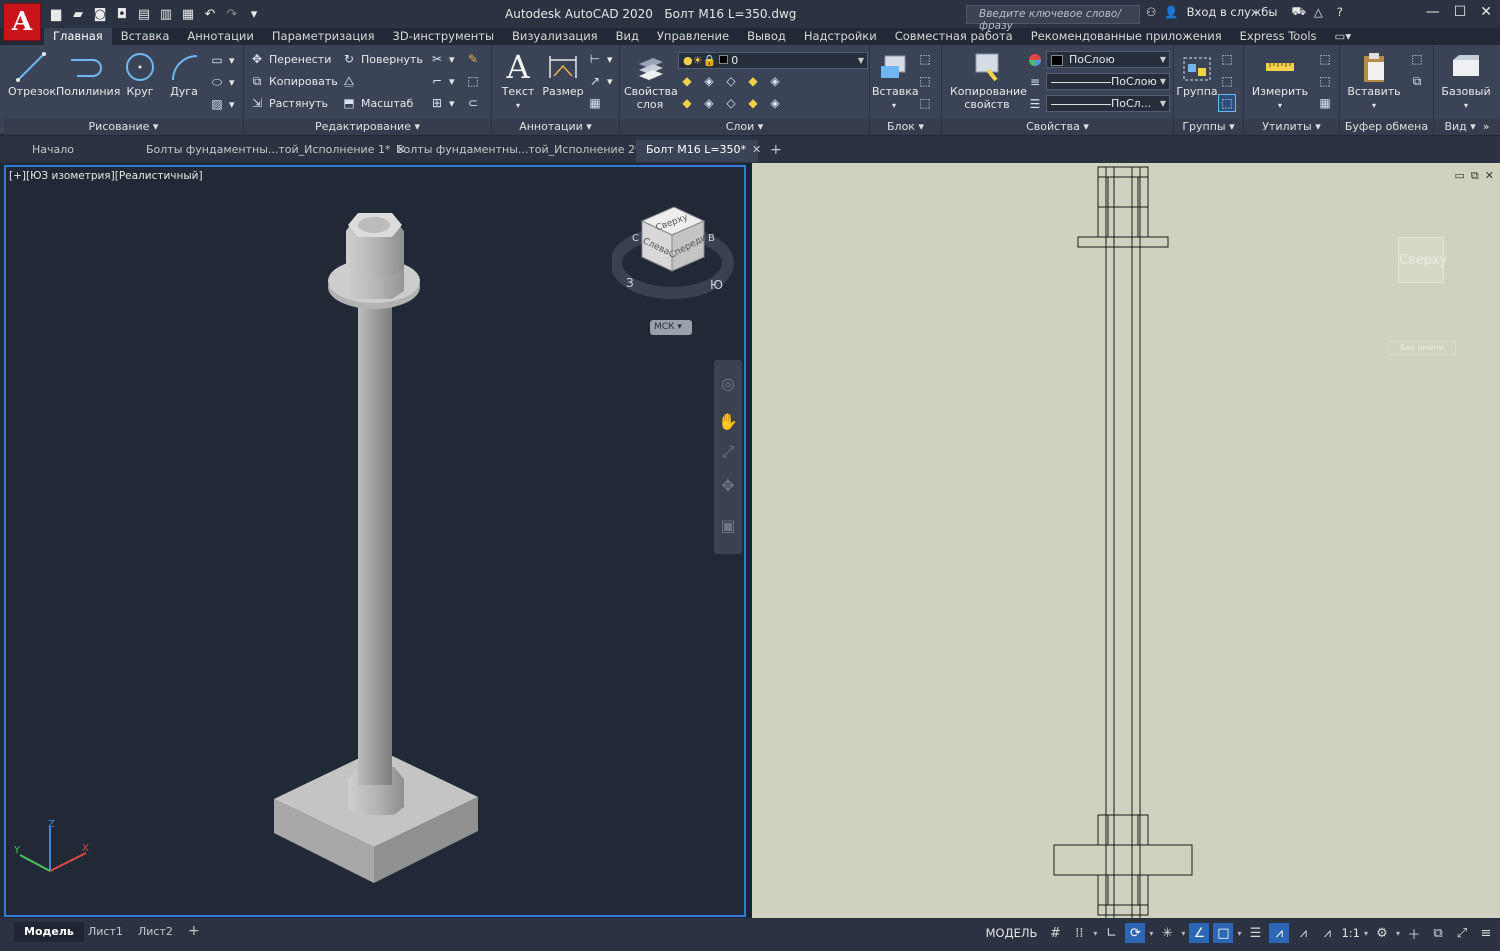 Image resolution: width=1500 pixels, height=951 pixels. Describe the element at coordinates (563, 73) in the screenshot. I see `dimension-button: Размер` at that location.